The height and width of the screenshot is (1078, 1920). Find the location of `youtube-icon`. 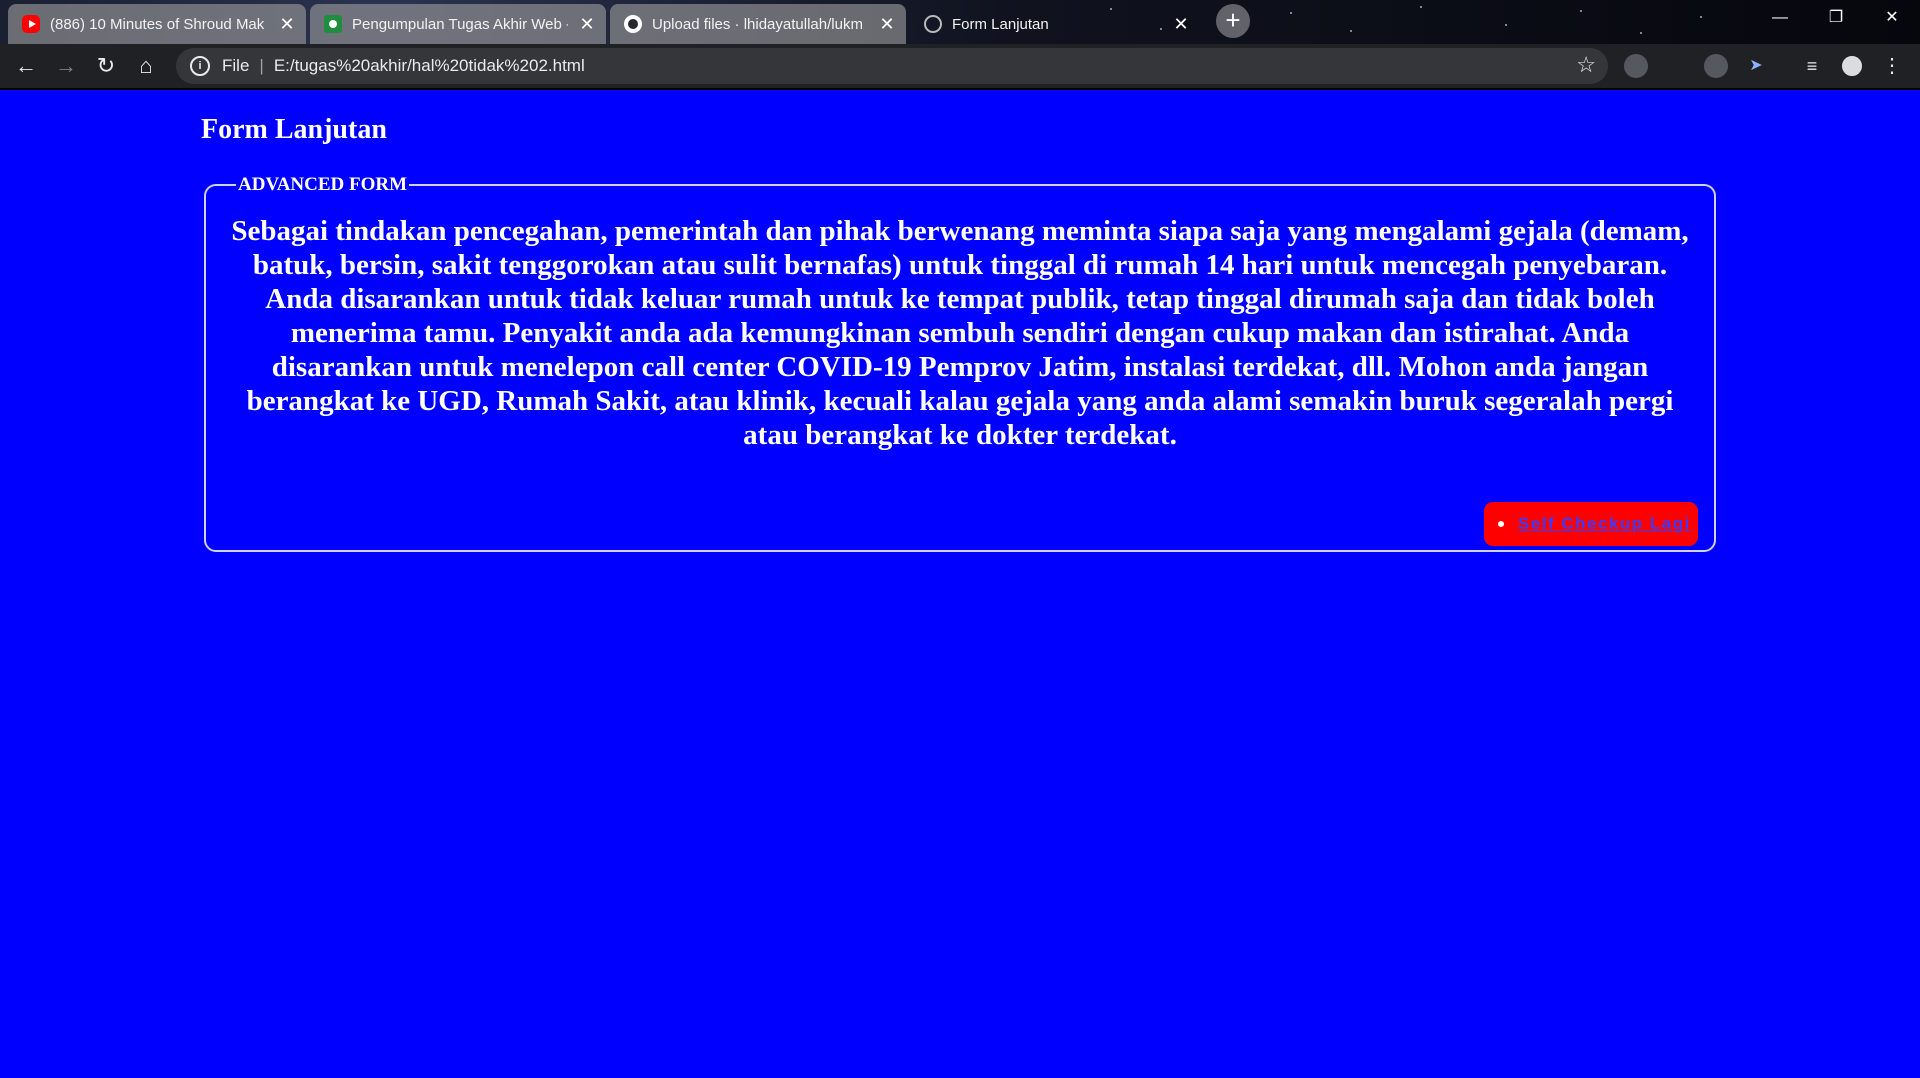

youtube-icon is located at coordinates (31, 24).